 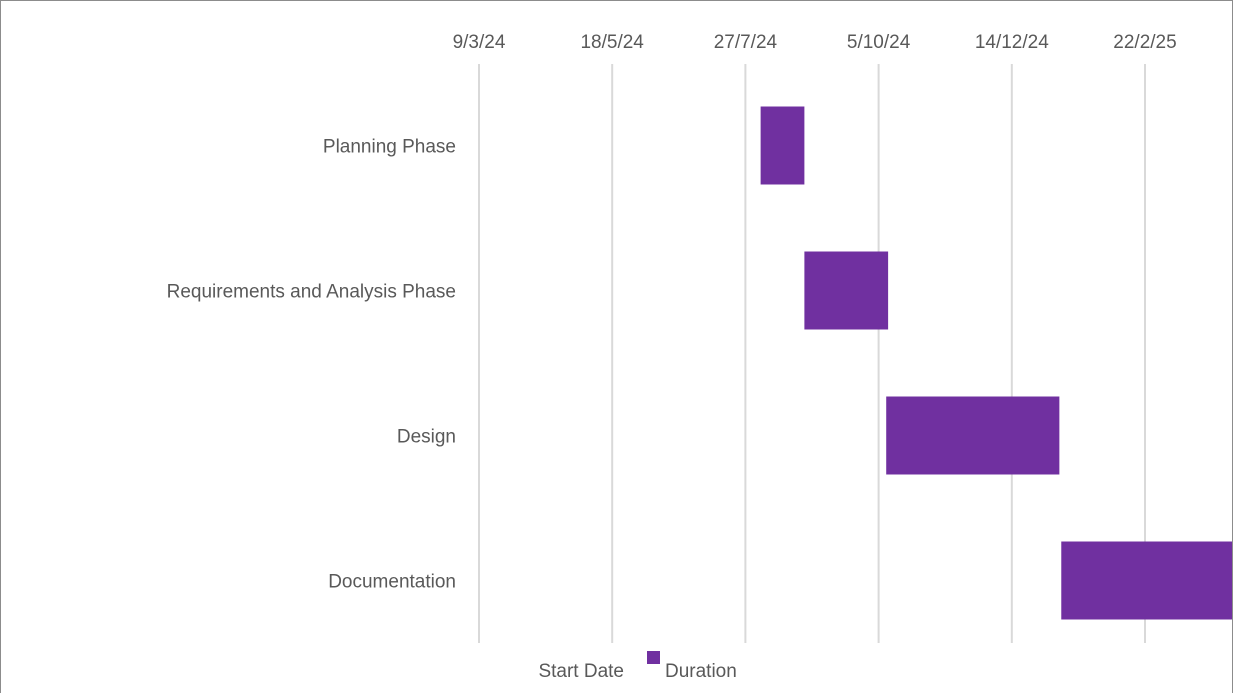 I want to click on x-tick-label: 14/12/24, so click(x=1012, y=42).